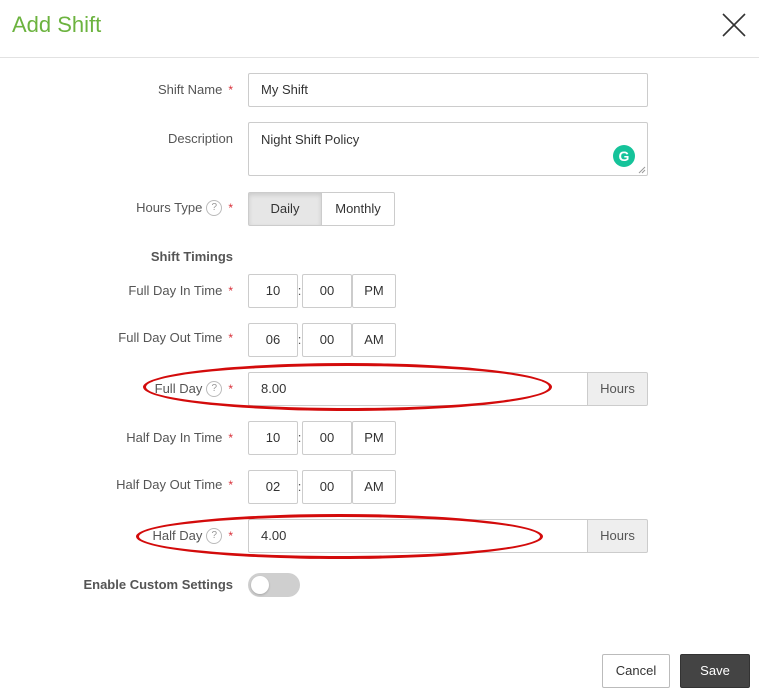 This screenshot has height=693, width=759. What do you see at coordinates (175, 290) in the screenshot?
I see `full-day-in-time-label-text: Full Day In Time` at bounding box center [175, 290].